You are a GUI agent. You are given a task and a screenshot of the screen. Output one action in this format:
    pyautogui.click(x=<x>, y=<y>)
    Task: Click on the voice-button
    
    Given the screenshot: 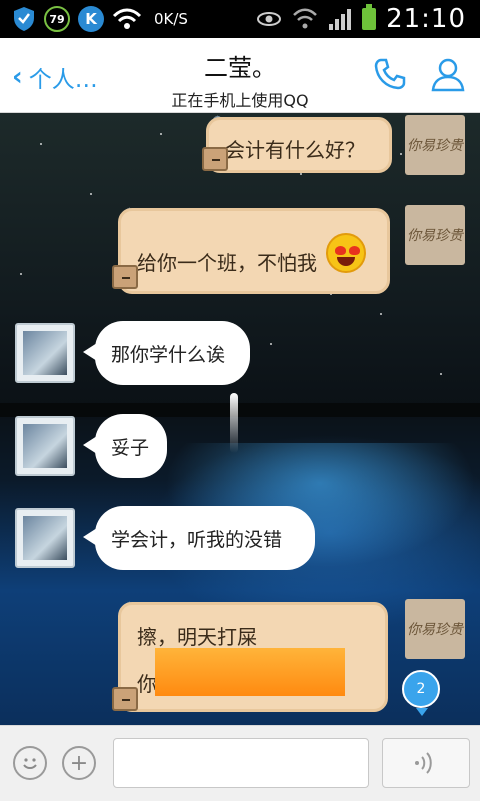 What is the action you would take?
    pyautogui.click(x=426, y=763)
    